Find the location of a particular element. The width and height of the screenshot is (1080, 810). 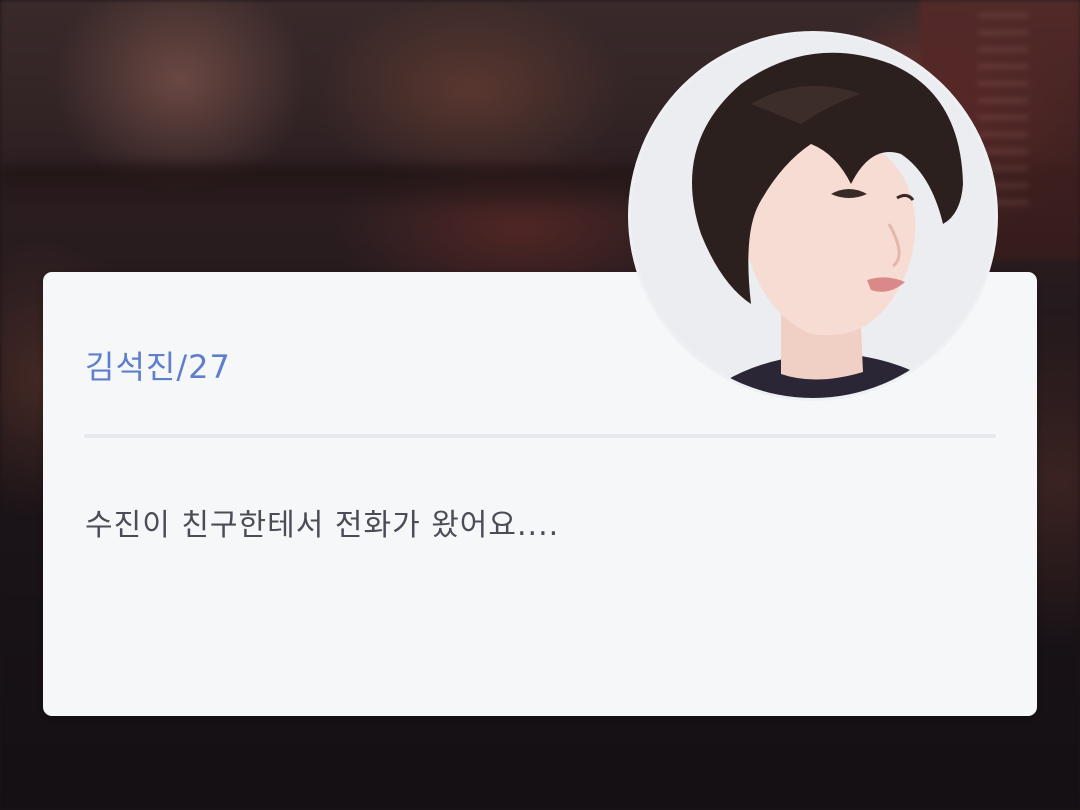

character-name-label: 김석진/27 is located at coordinates (158, 367).